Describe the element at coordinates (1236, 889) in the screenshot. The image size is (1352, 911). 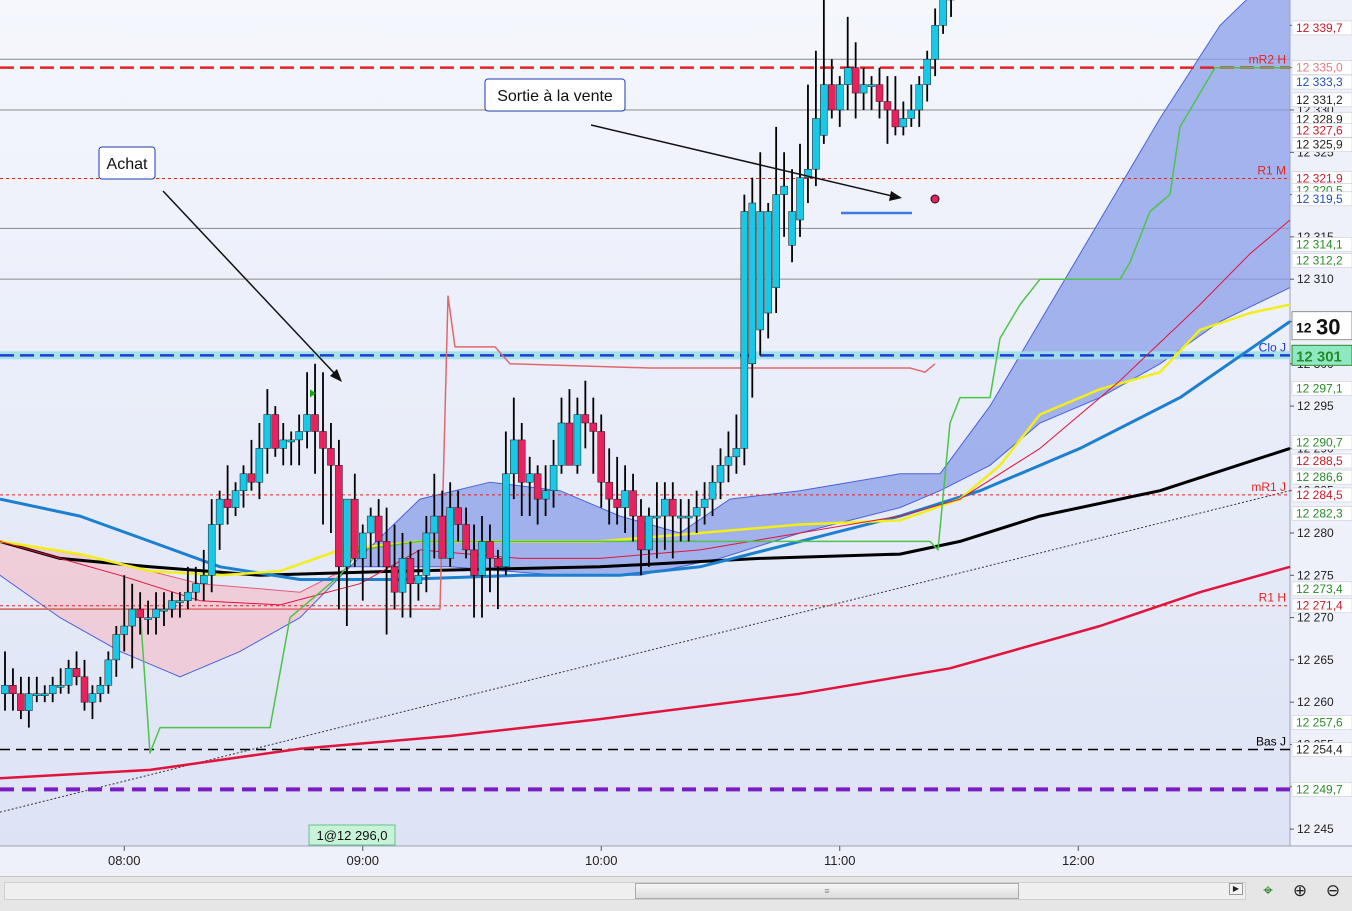
I see `scroll-right-icon: ▶` at that location.